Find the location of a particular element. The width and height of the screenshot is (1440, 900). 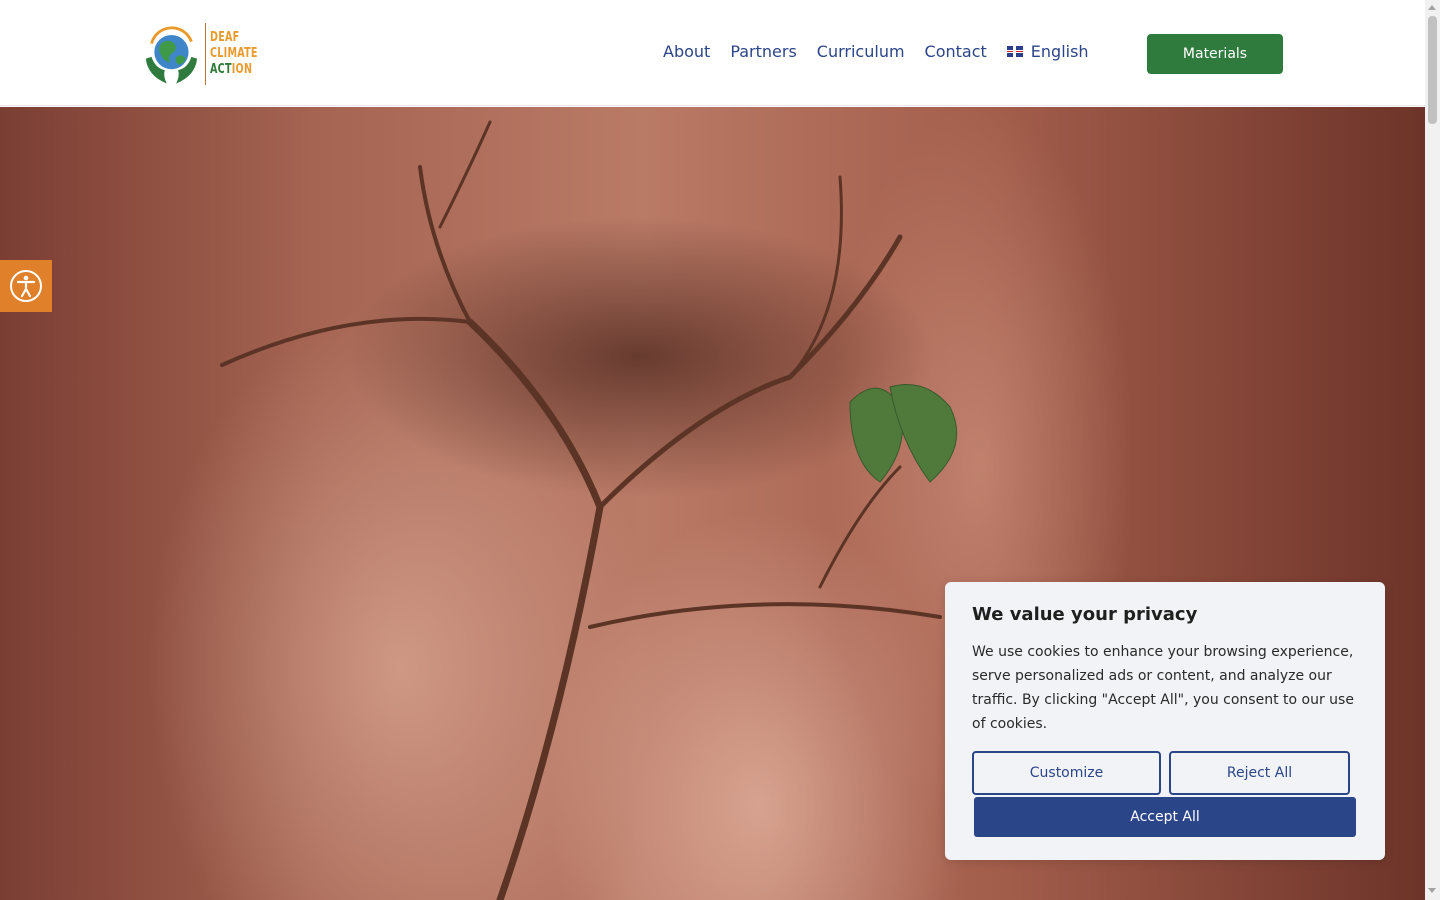

accessibility-icon is located at coordinates (26, 286).